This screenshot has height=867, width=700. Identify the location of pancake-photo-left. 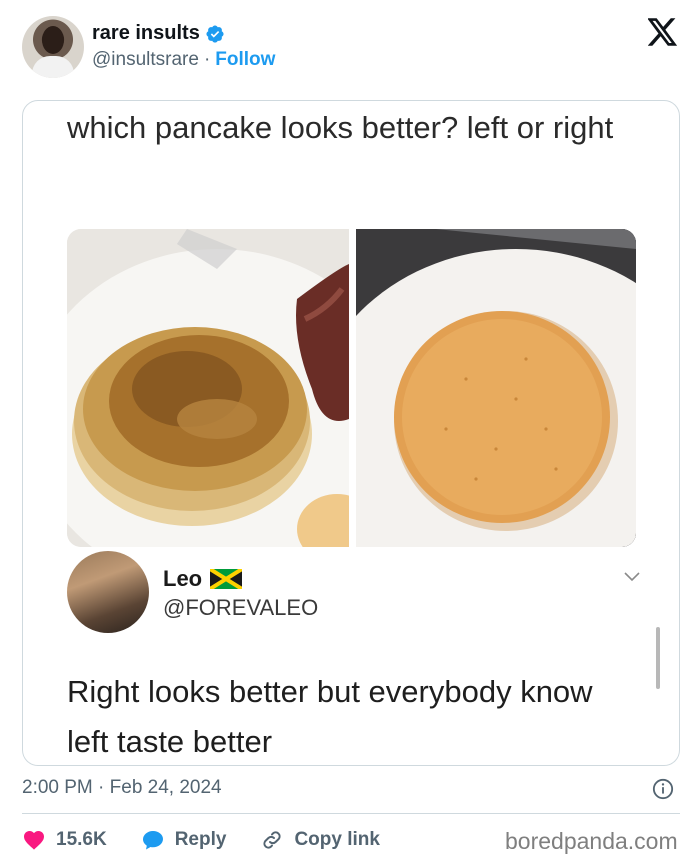
(208, 388).